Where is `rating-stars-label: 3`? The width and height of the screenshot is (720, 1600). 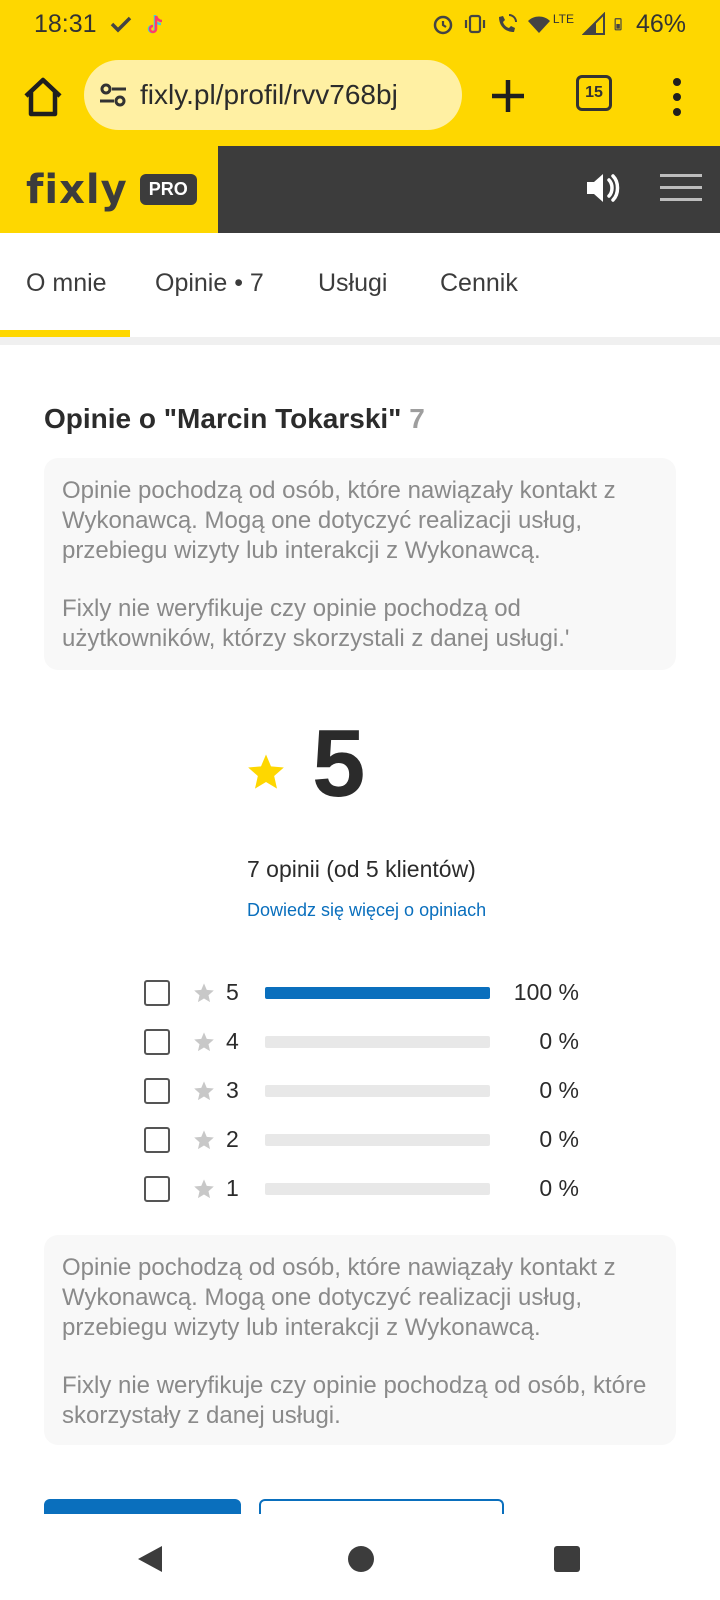 rating-stars-label: 3 is located at coordinates (232, 1090).